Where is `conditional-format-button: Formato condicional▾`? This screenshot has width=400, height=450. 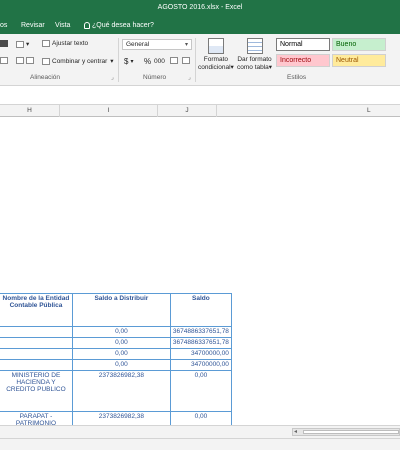
conditional-format-button: Formato condicional▾ is located at coordinates (216, 55).